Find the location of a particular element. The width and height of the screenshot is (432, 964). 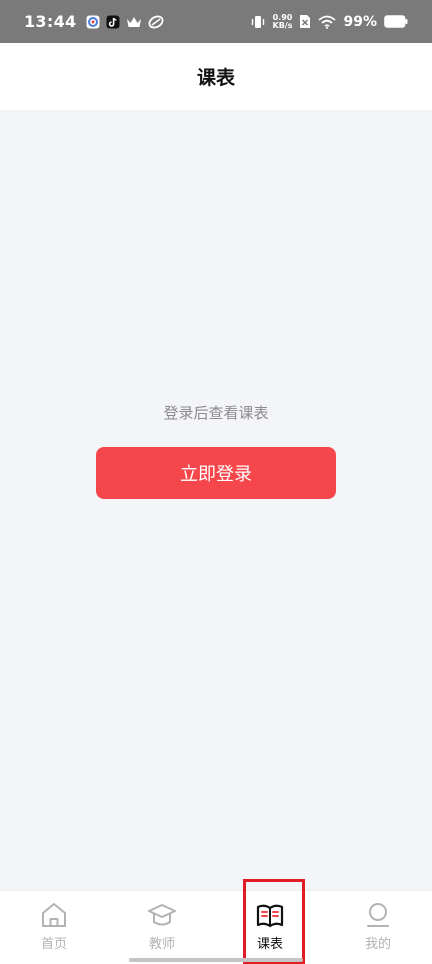

tab-mine: 我的 is located at coordinates (378, 927).